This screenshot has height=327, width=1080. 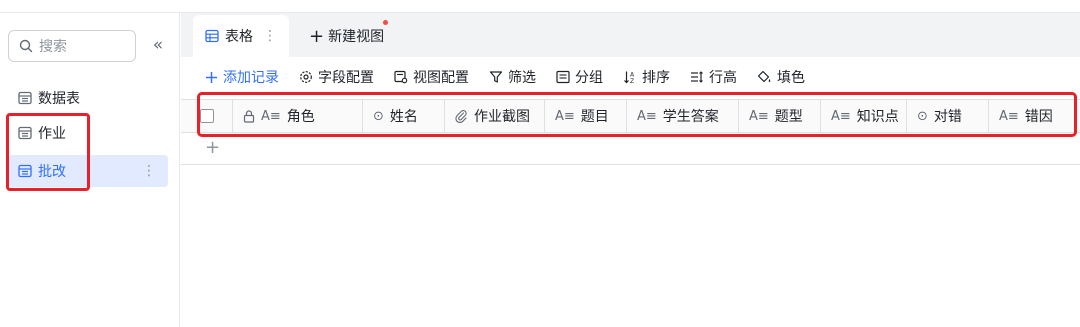 I want to click on filter-label: 筛选, so click(x=522, y=78).